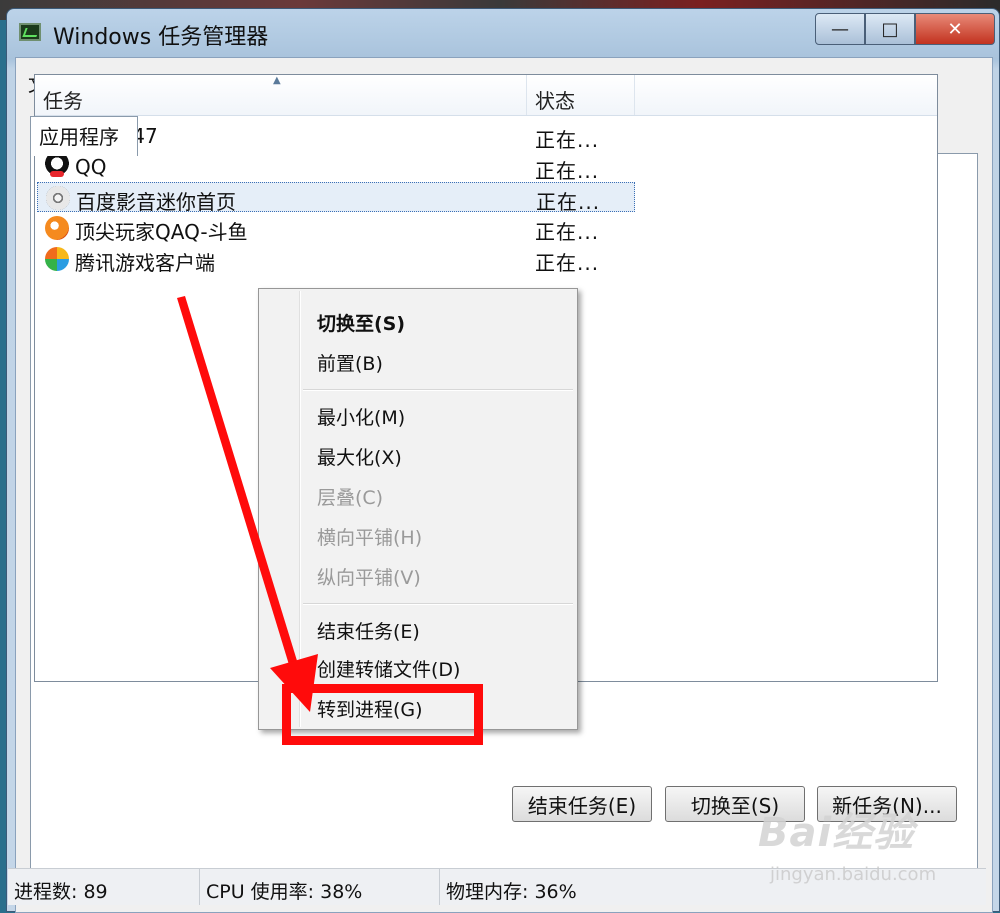 The height and width of the screenshot is (913, 1000). Describe the element at coordinates (161, 37) in the screenshot. I see `window-title: Windows 任务管理器` at that location.